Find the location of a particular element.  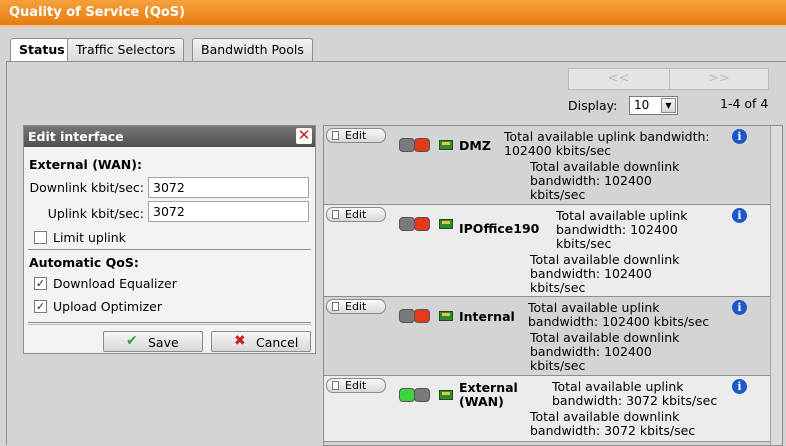

tab-status: Status is located at coordinates (42, 50).